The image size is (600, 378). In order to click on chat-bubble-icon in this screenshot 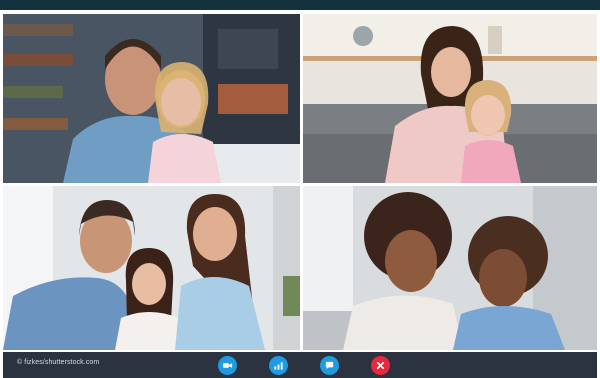, I will do `click(329, 365)`.